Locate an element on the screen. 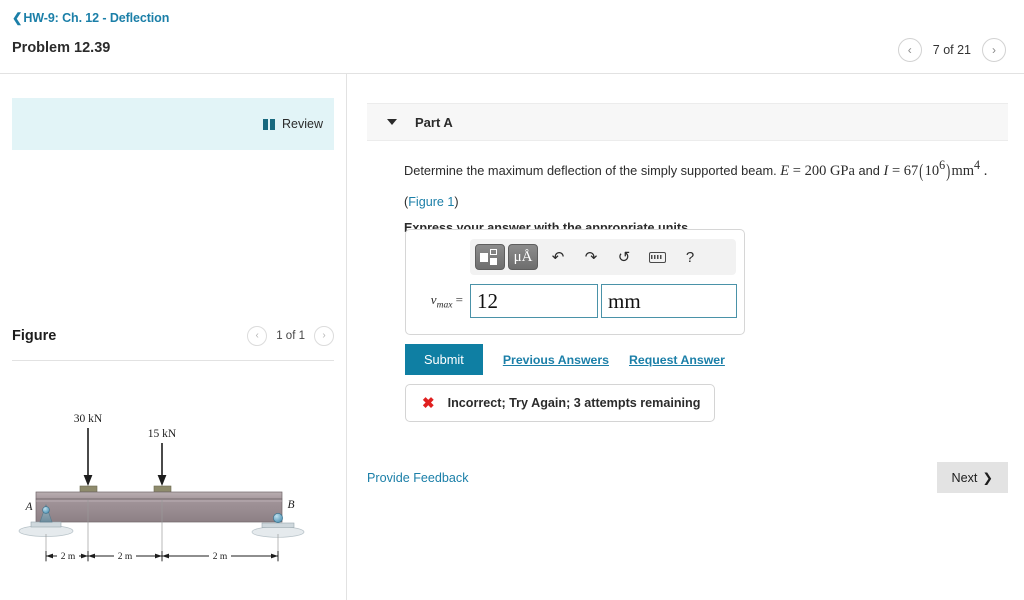 Image resolution: width=1024 pixels, height=600 pixels. support-label-a: A is located at coordinates (28, 507).